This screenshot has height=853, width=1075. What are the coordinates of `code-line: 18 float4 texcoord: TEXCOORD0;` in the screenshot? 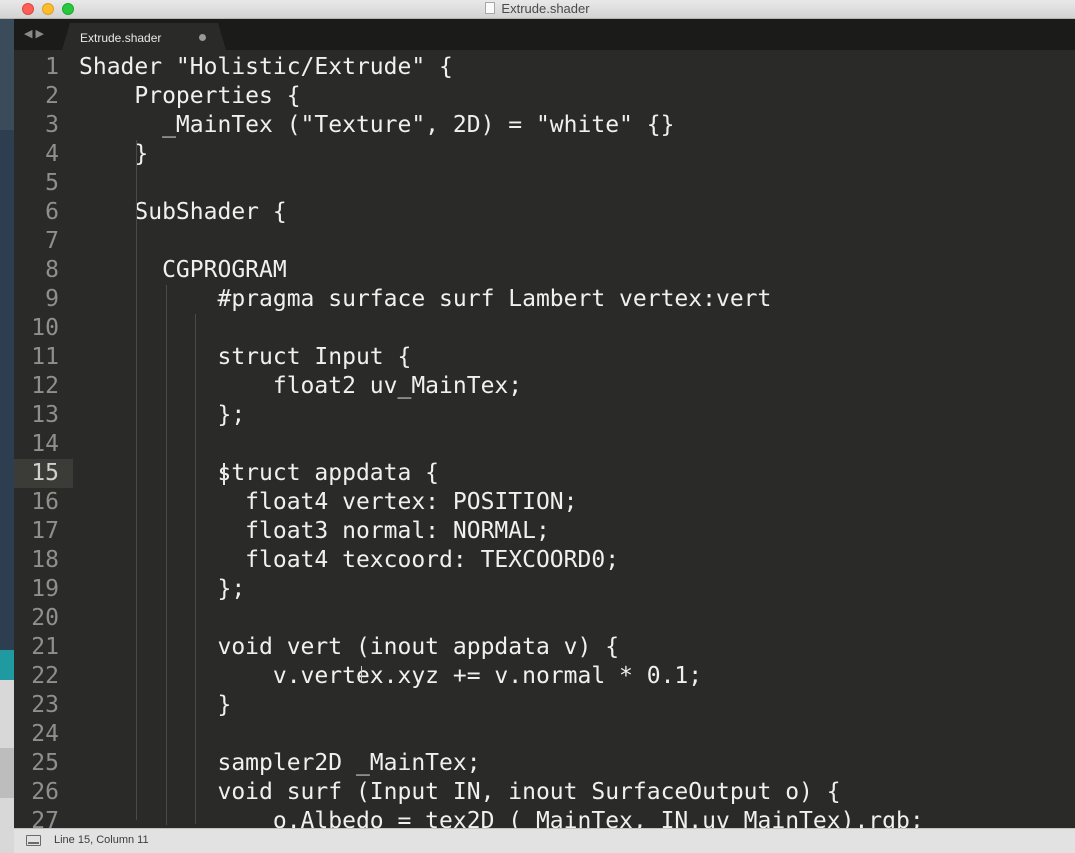 It's located at (544, 560).